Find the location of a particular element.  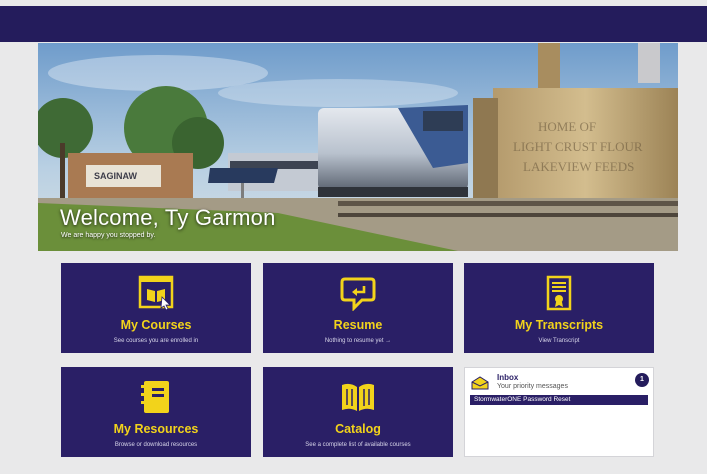

tile-title: My Courses is located at coordinates (156, 325).